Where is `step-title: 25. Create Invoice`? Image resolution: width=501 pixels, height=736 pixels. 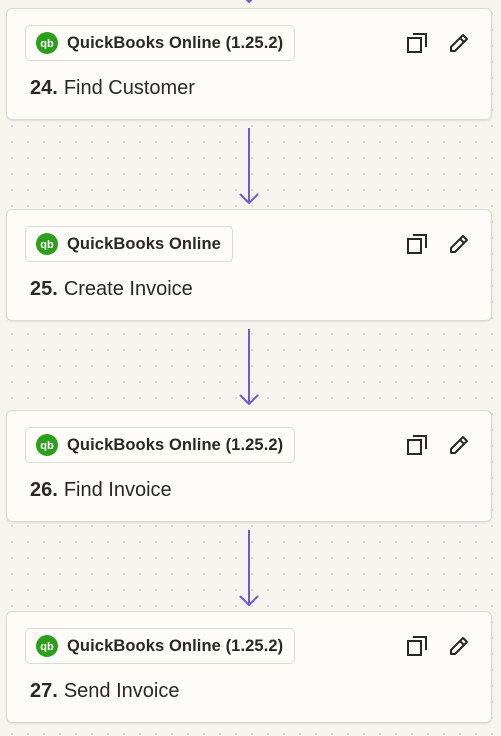
step-title: 25. Create Invoice is located at coordinates (111, 289).